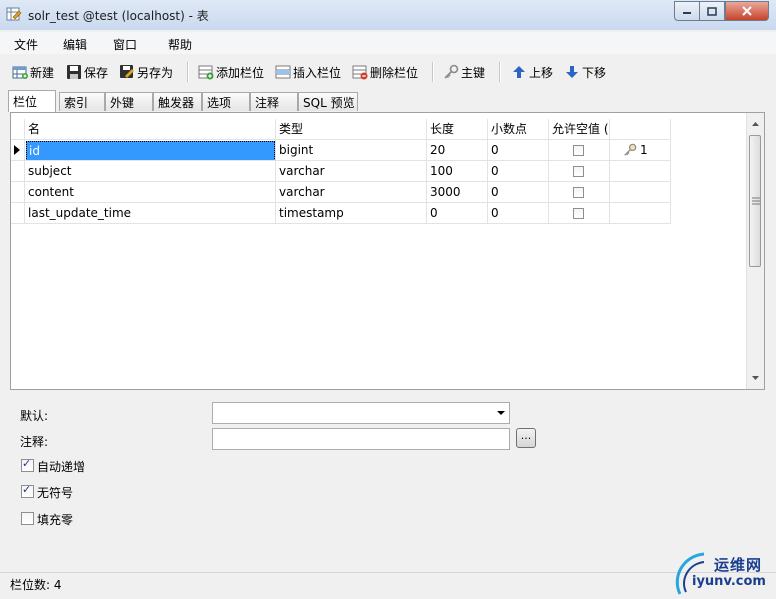 This screenshot has width=776, height=599. What do you see at coordinates (74, 72) in the screenshot?
I see `save-icon` at bounding box center [74, 72].